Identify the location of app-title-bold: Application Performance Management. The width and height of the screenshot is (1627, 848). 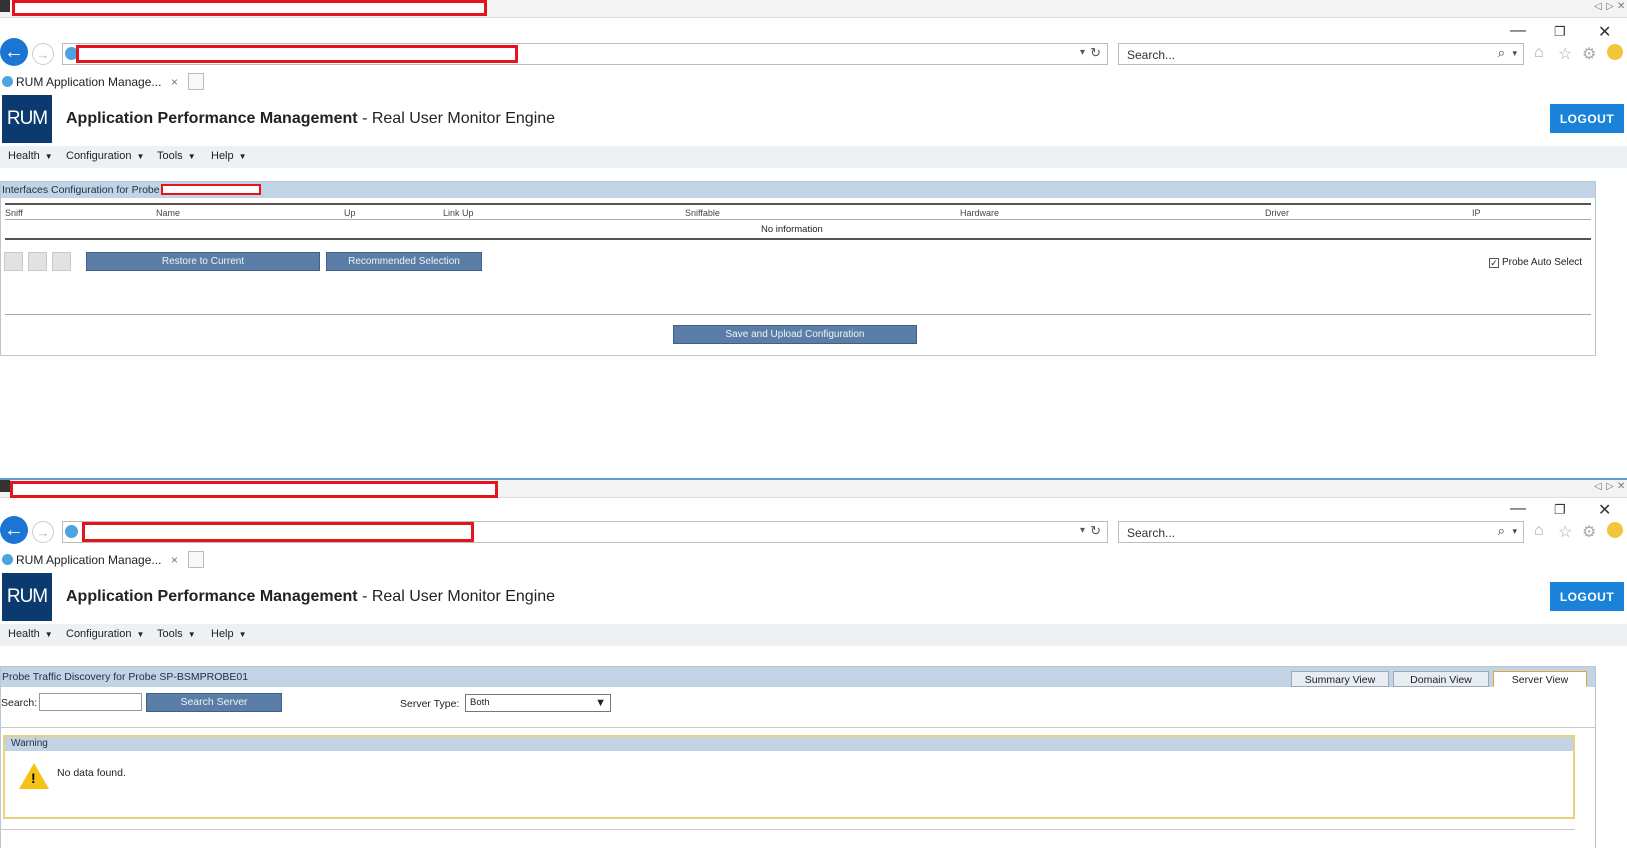
(212, 596).